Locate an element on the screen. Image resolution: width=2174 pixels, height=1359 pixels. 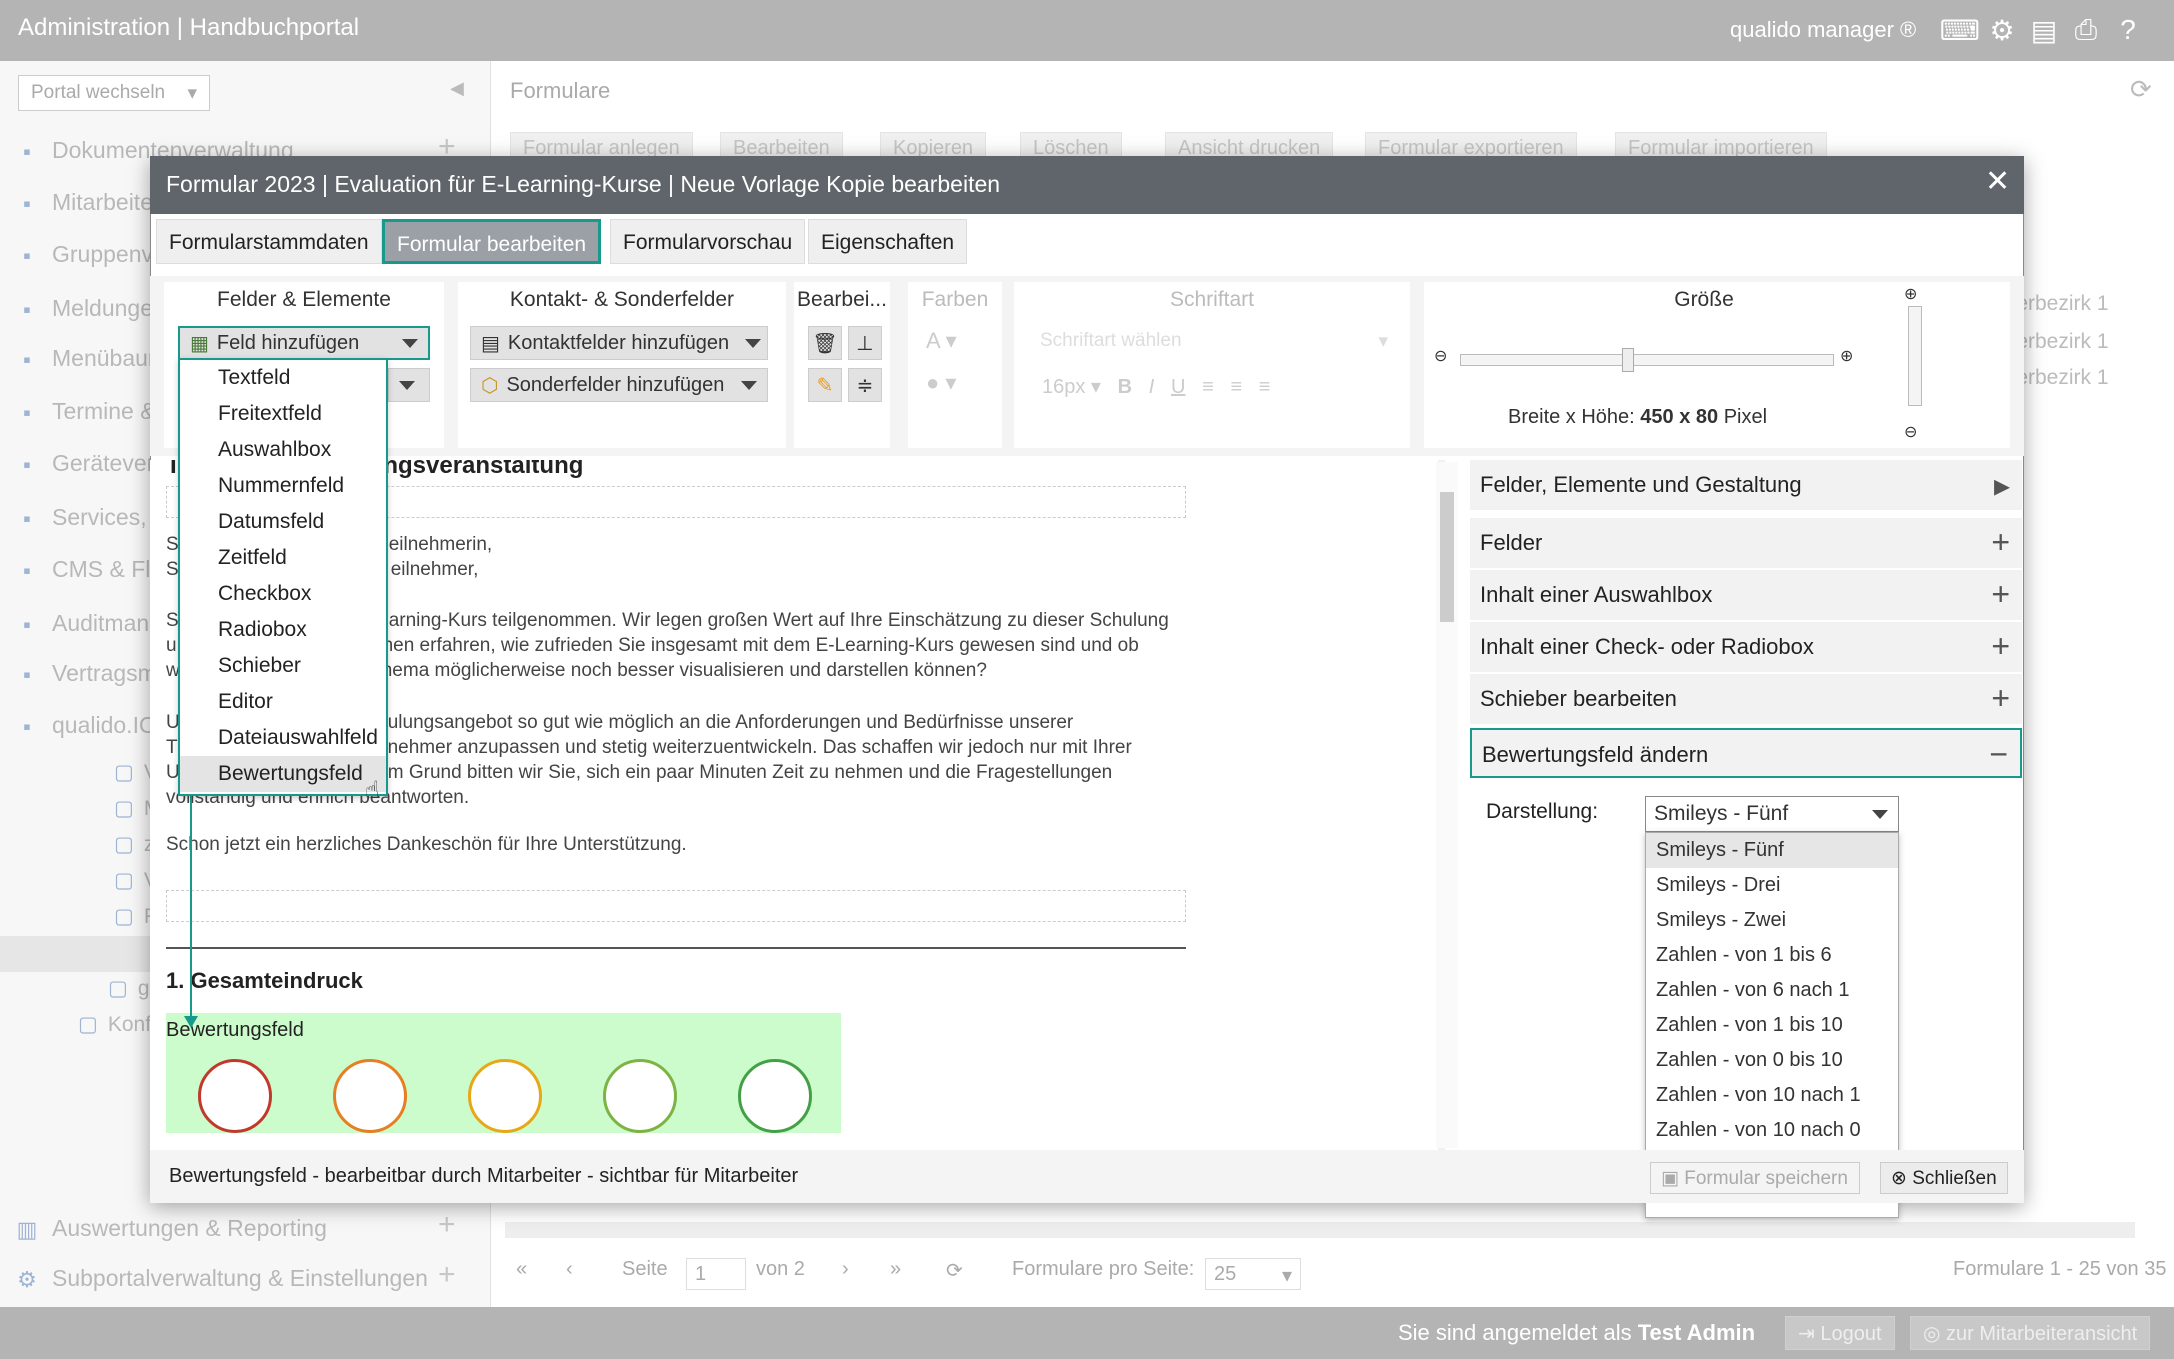
page-input: 1 is located at coordinates (716, 1274).